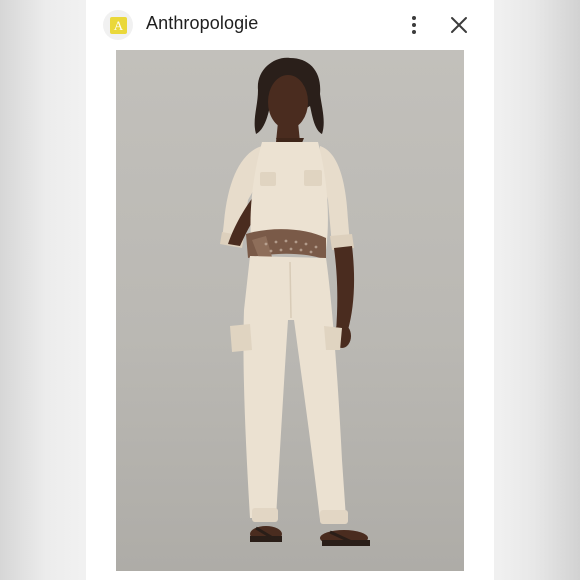  Describe the element at coordinates (202, 23) in the screenshot. I see `app-title: Anthropologie` at that location.